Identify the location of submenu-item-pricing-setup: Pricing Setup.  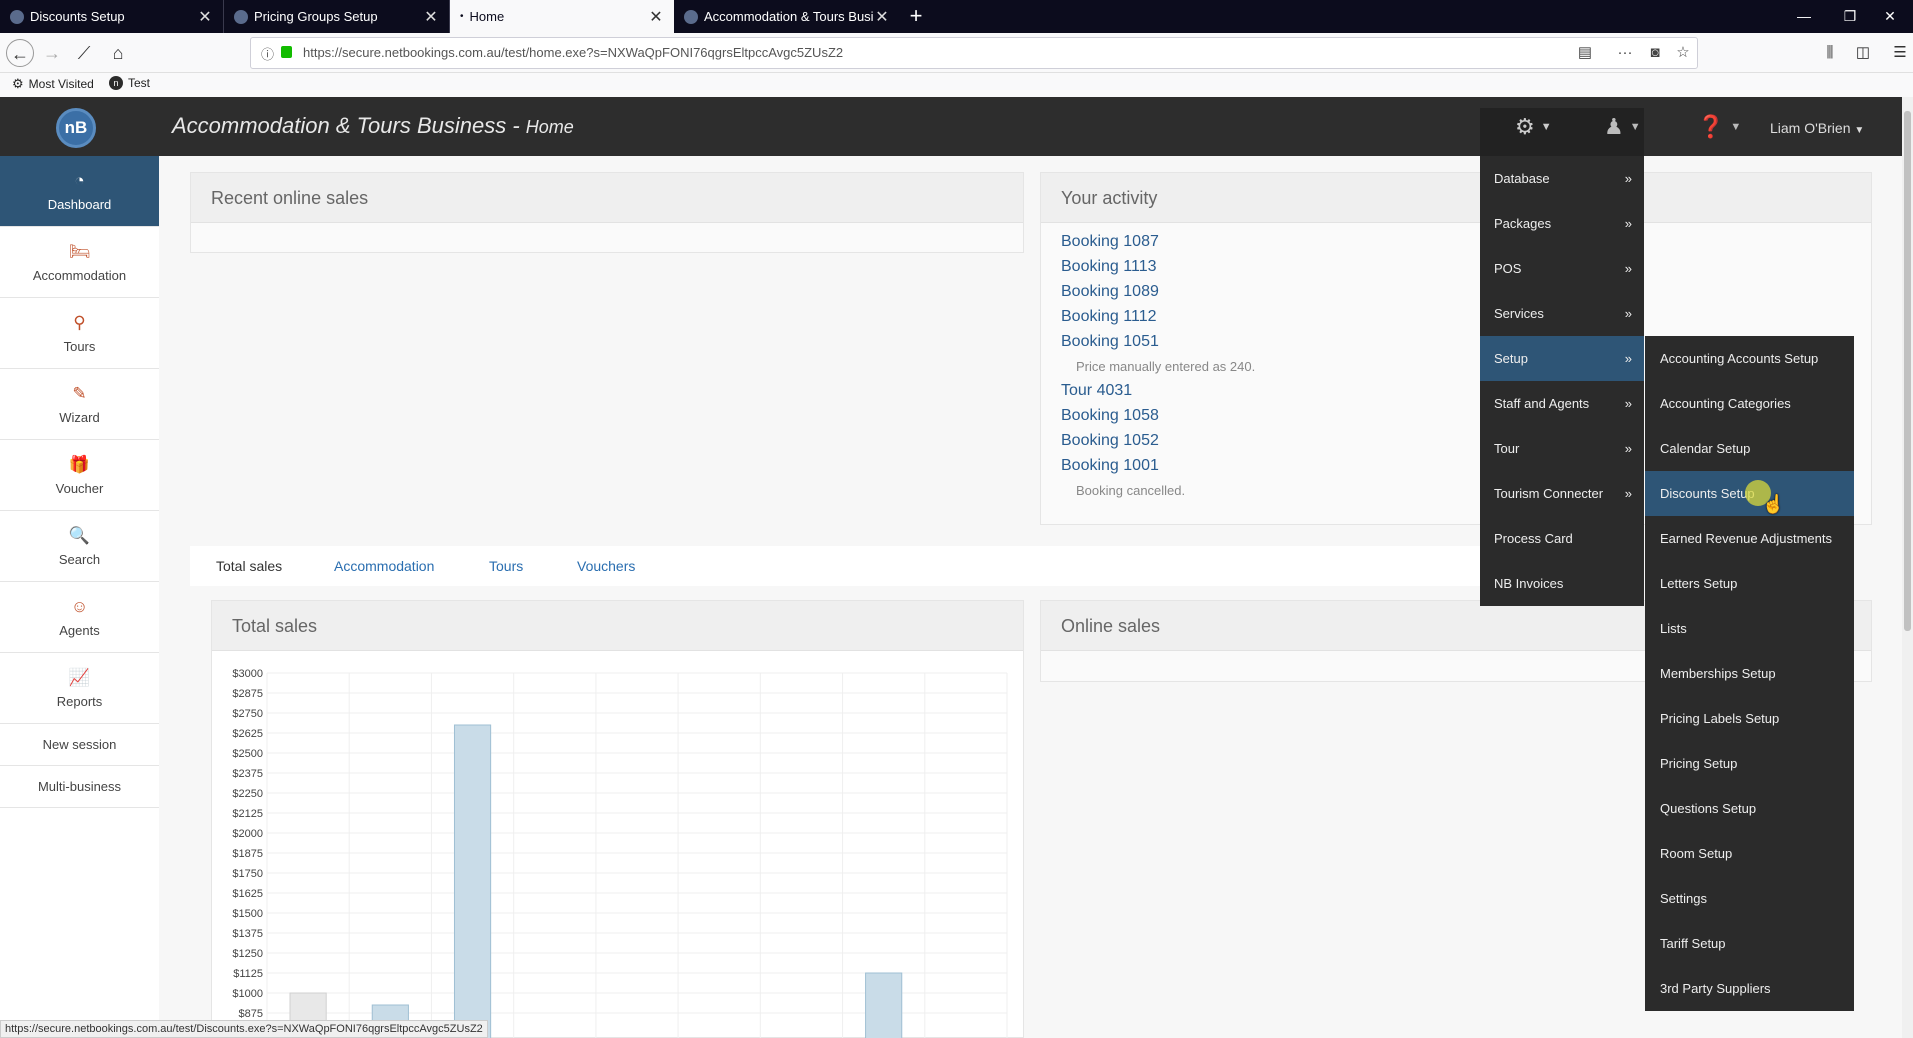
(1749, 763).